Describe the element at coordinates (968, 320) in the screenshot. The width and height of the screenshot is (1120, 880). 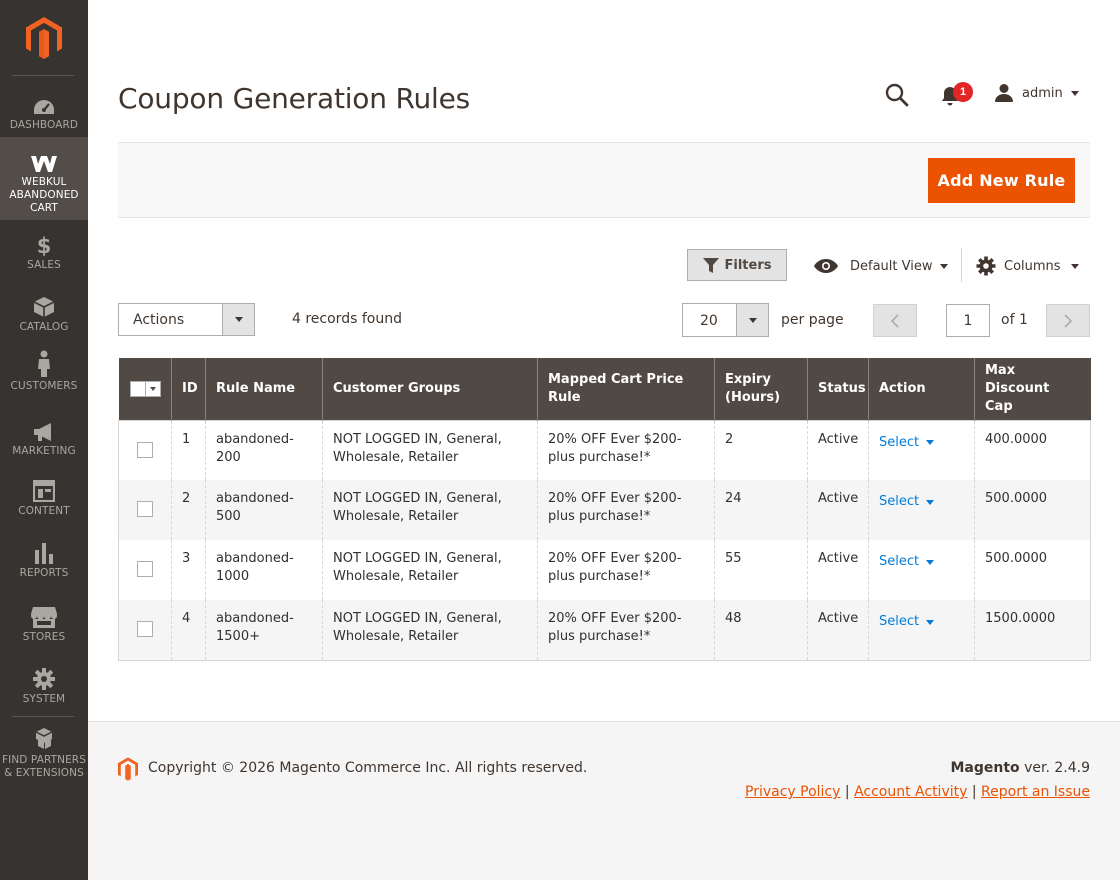
I see `current-page-input` at that location.